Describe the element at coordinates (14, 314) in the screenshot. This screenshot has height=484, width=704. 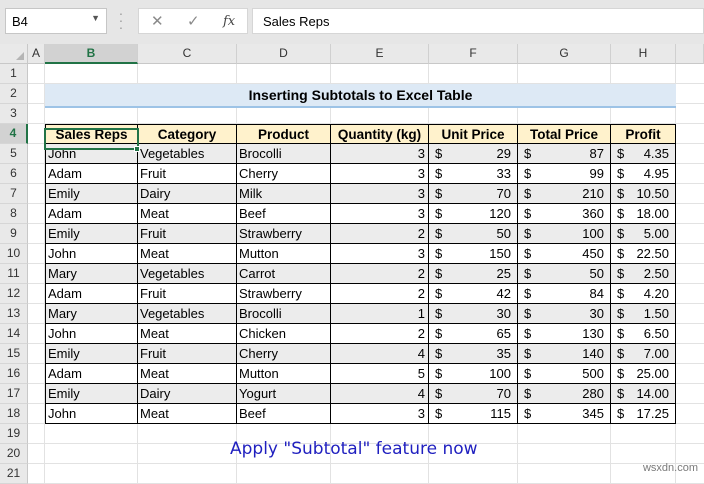
I see `row-header-13: 13` at that location.